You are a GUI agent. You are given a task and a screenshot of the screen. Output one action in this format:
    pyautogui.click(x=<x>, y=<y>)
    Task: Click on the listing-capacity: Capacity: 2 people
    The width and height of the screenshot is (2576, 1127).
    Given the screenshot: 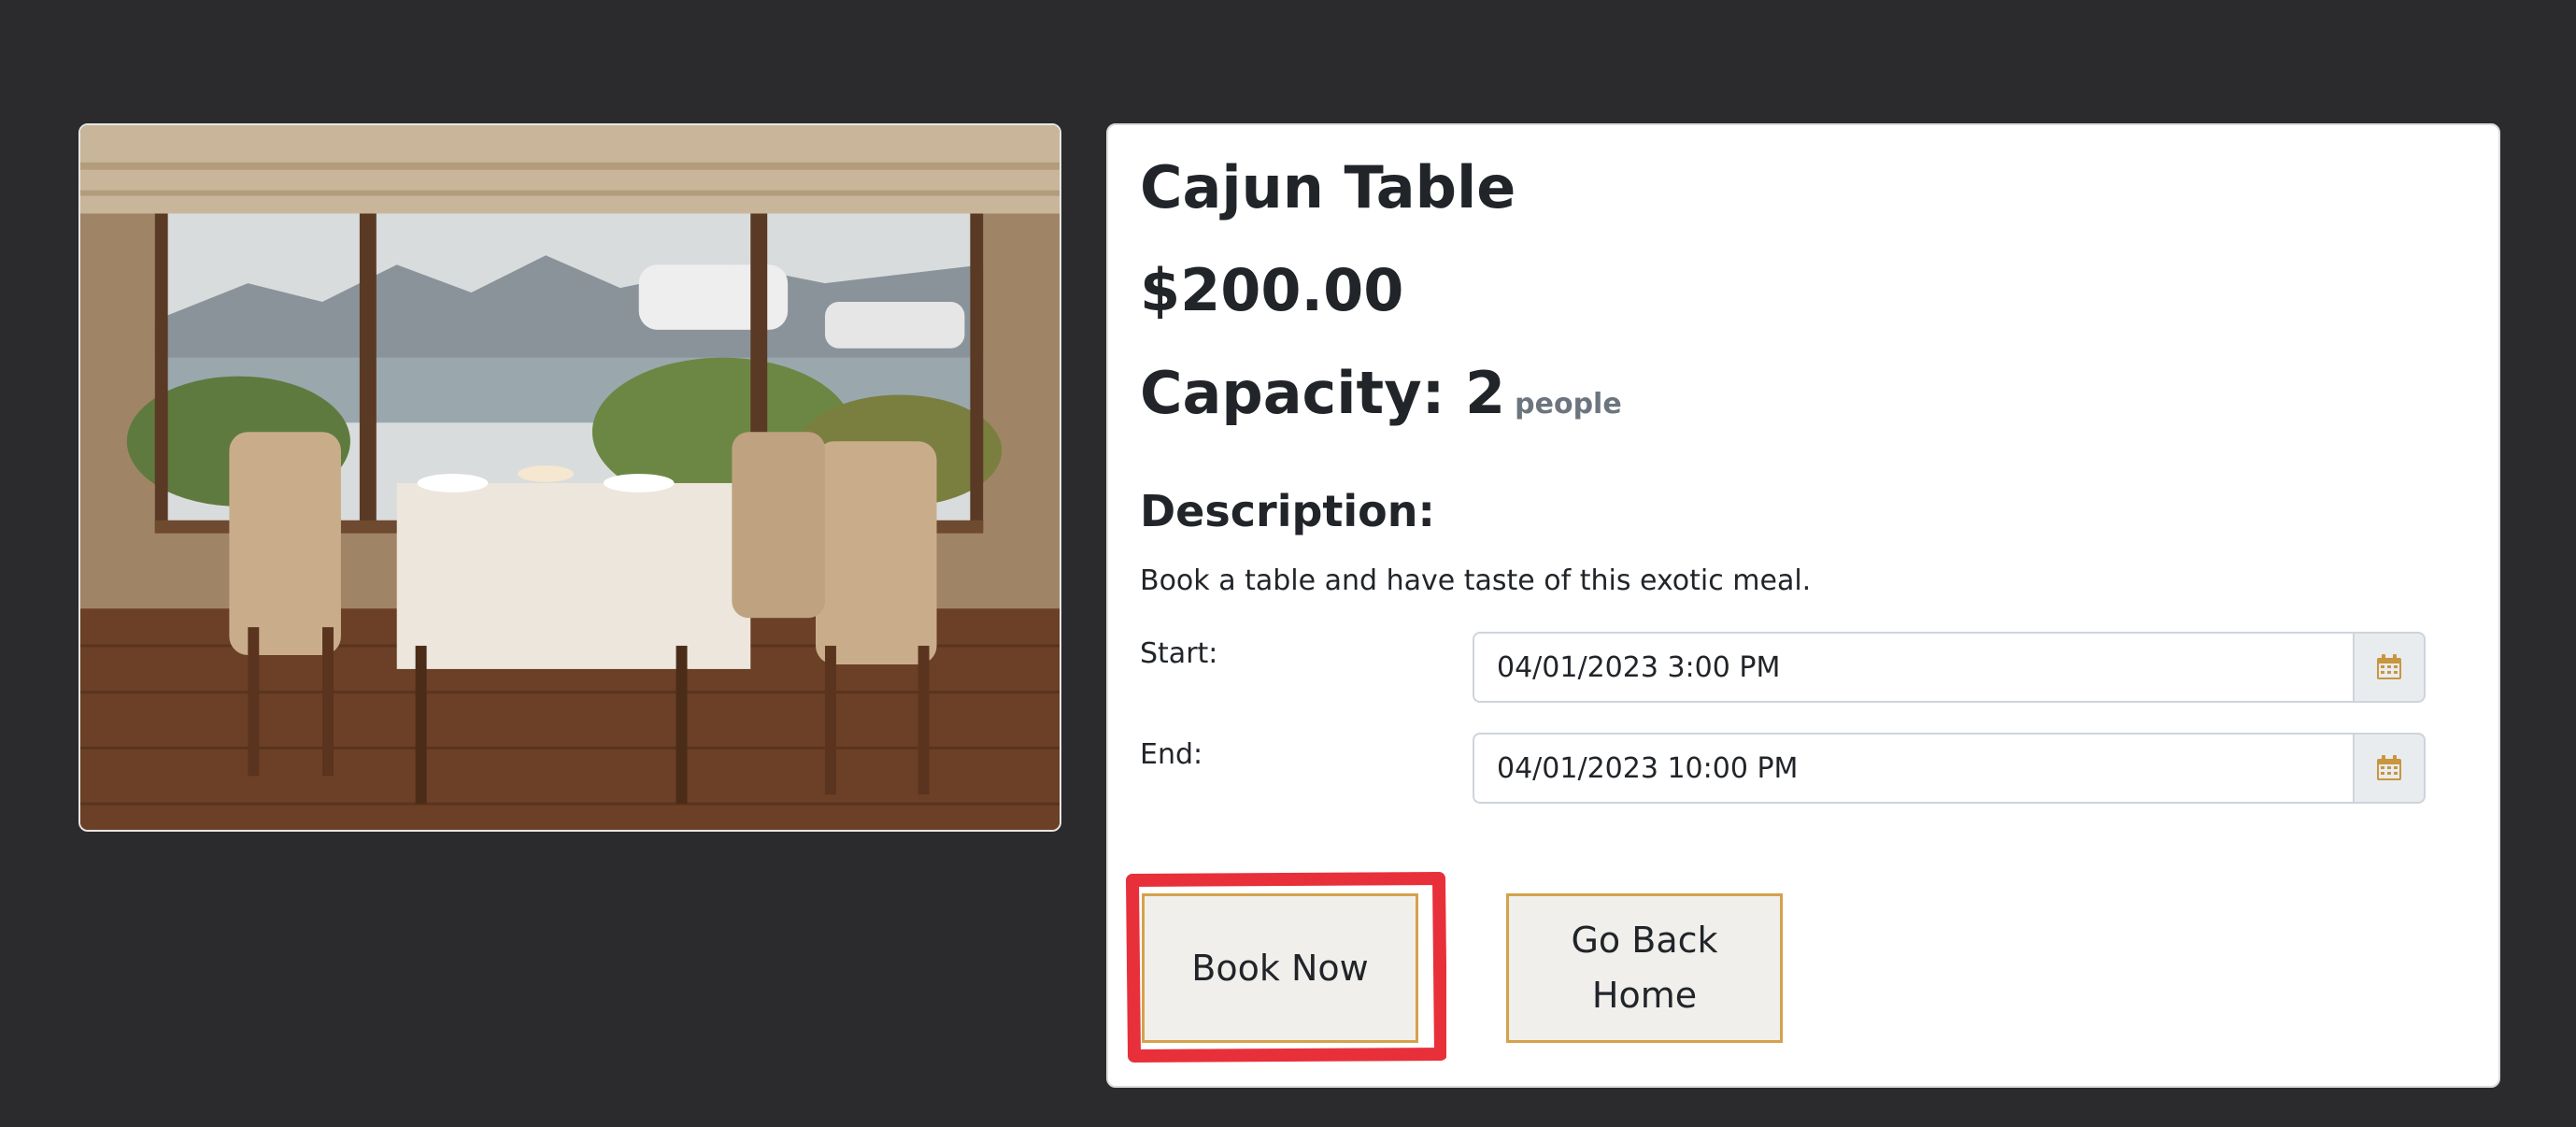 What is the action you would take?
    pyautogui.click(x=1381, y=393)
    